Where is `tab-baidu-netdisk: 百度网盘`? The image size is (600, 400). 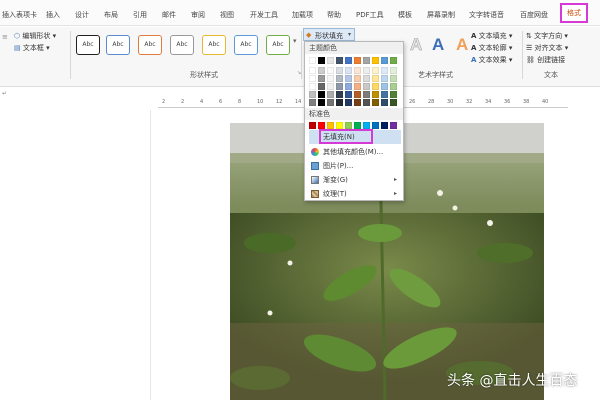 tab-baidu-netdisk: 百度网盘 is located at coordinates (534, 15).